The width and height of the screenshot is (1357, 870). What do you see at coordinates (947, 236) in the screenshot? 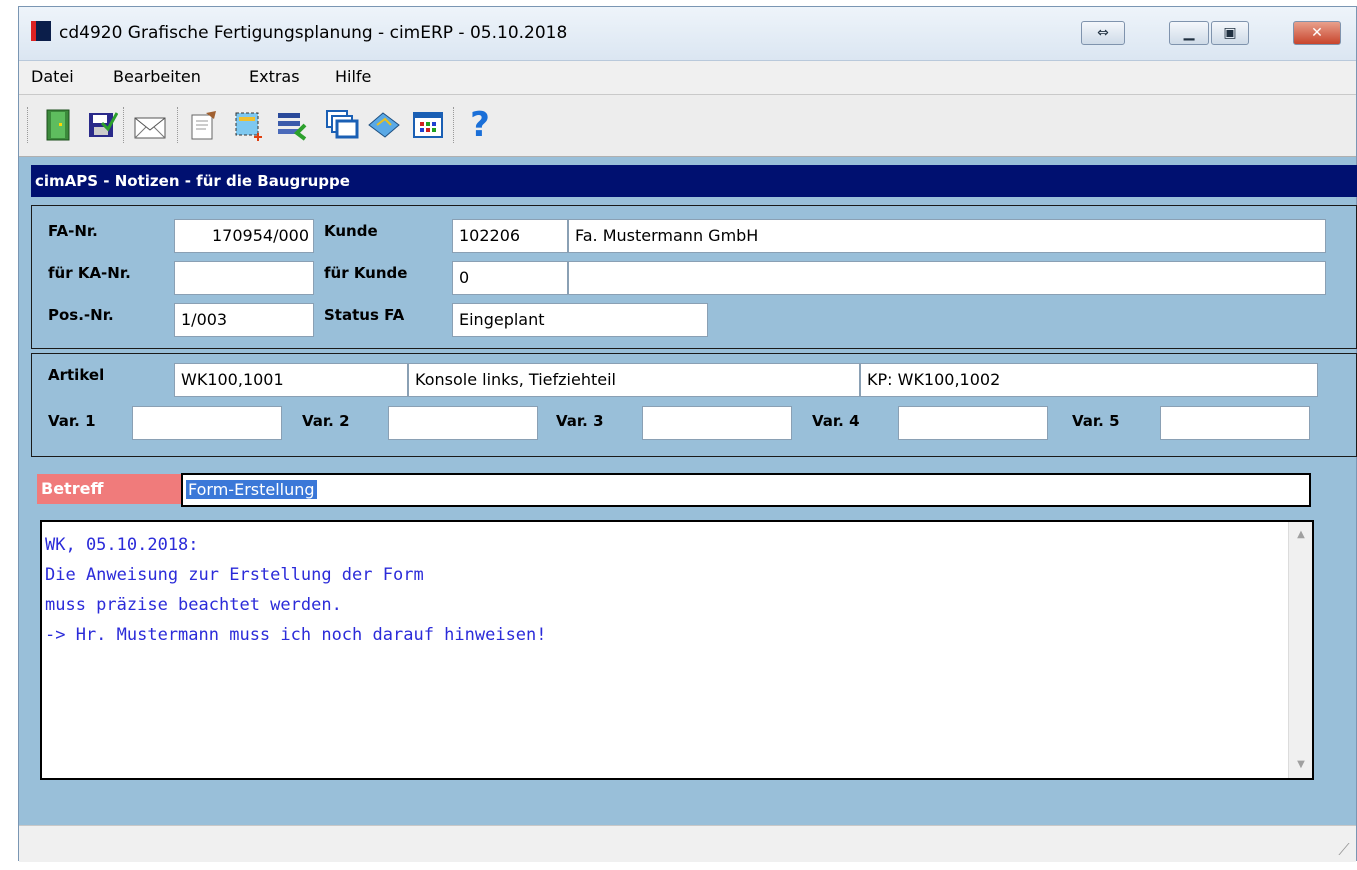
I see `kunde-name-field: Fa. Mustermann GmbH` at bounding box center [947, 236].